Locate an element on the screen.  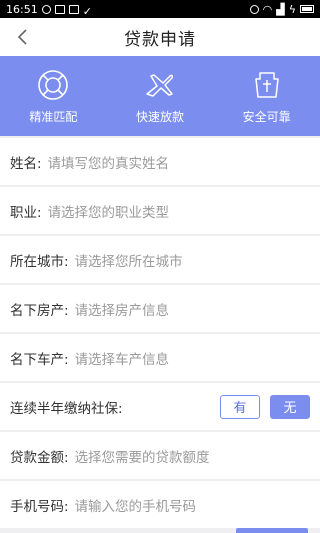
shield-icon is located at coordinates (266, 84).